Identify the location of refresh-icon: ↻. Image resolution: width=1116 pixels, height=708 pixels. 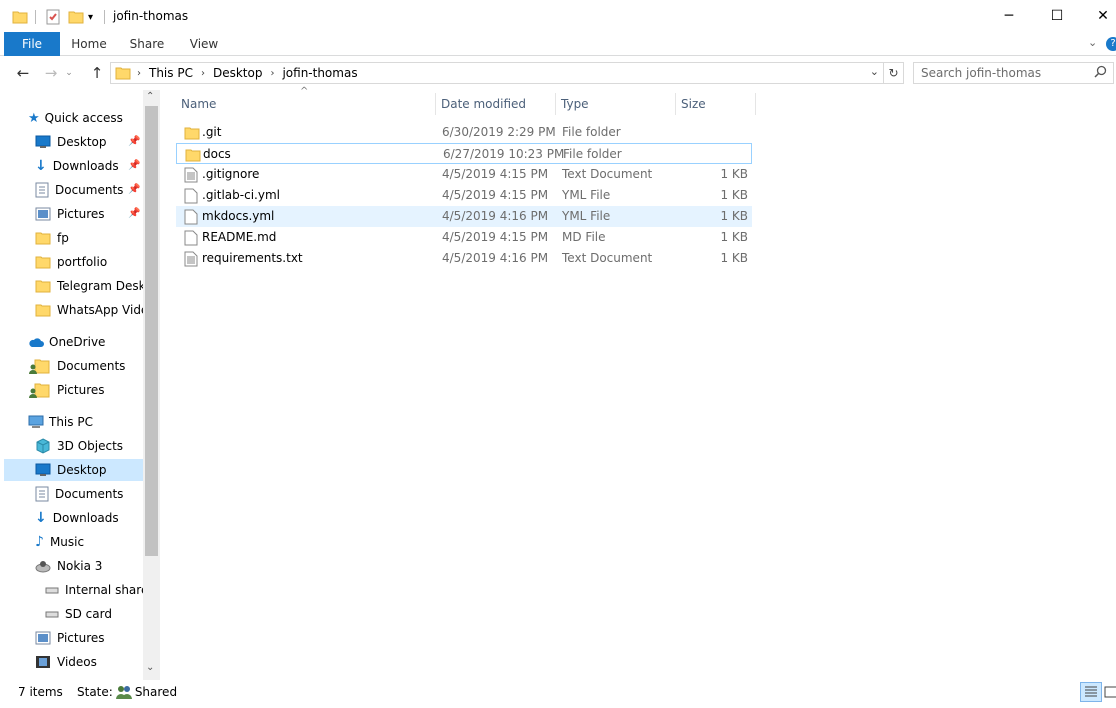
(893, 73).